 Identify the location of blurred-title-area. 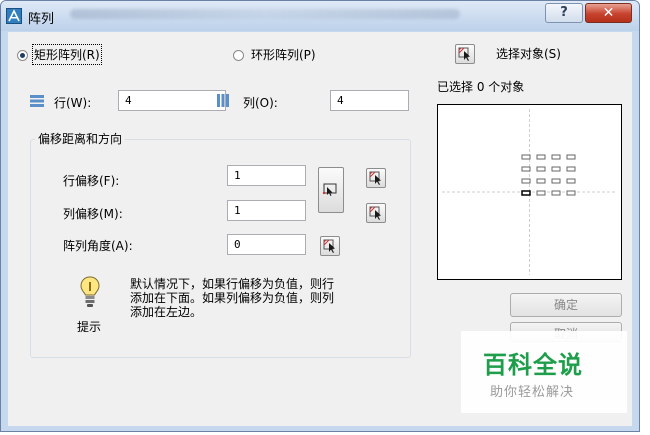
(265, 14).